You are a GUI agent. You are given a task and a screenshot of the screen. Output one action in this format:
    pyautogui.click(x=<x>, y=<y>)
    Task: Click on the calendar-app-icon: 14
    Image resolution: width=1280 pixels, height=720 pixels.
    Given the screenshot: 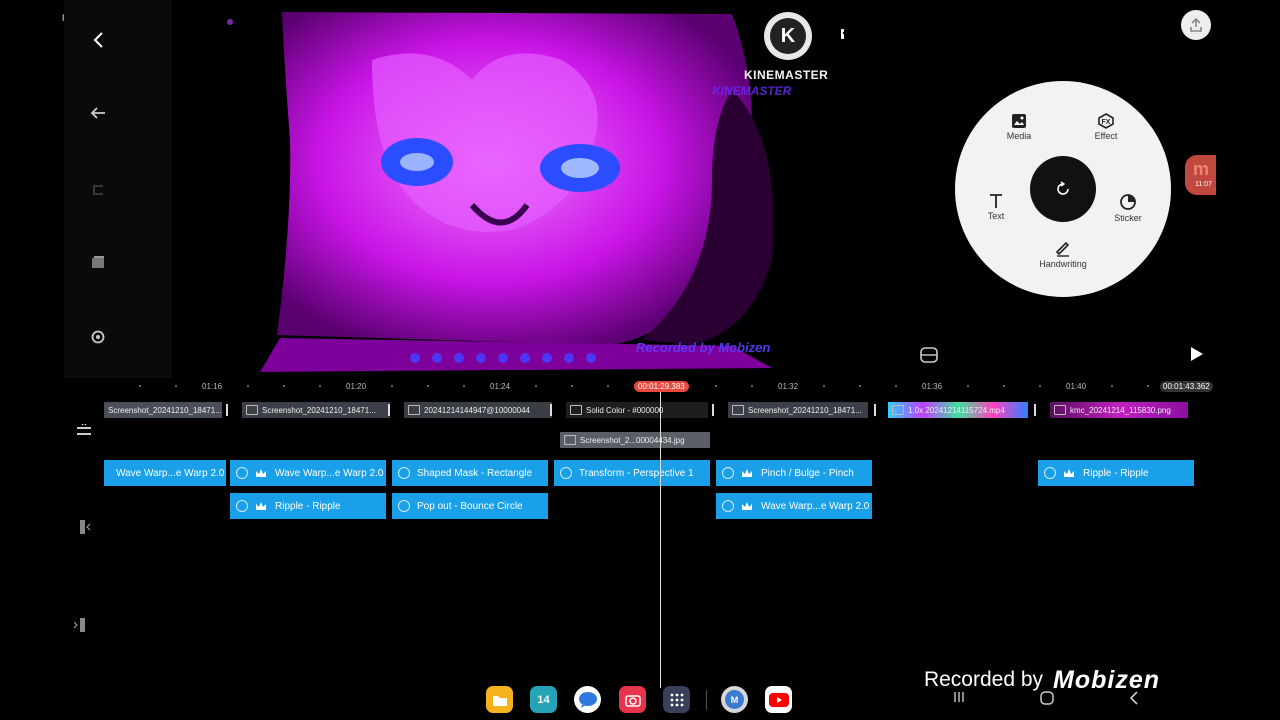 What is the action you would take?
    pyautogui.click(x=543, y=699)
    